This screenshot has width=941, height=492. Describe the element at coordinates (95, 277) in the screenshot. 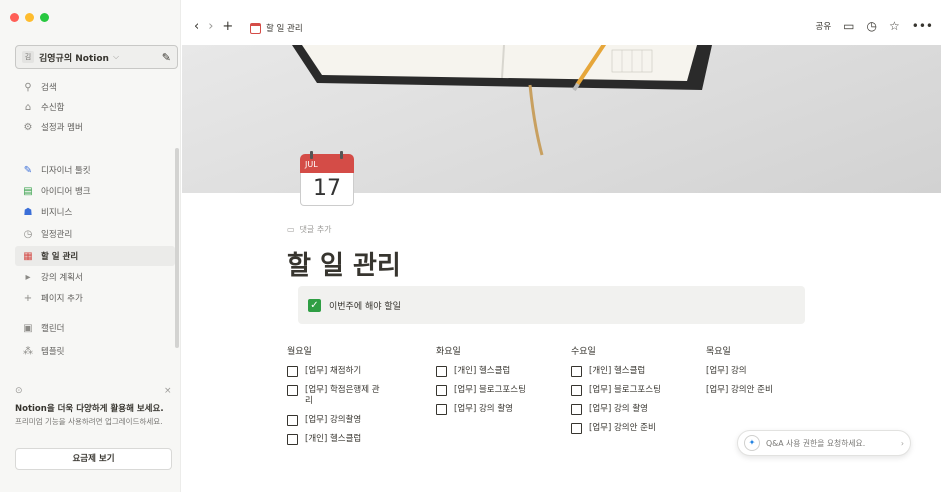

I see `sidebar-item-syllabus: ▸ 강의 계획서` at that location.